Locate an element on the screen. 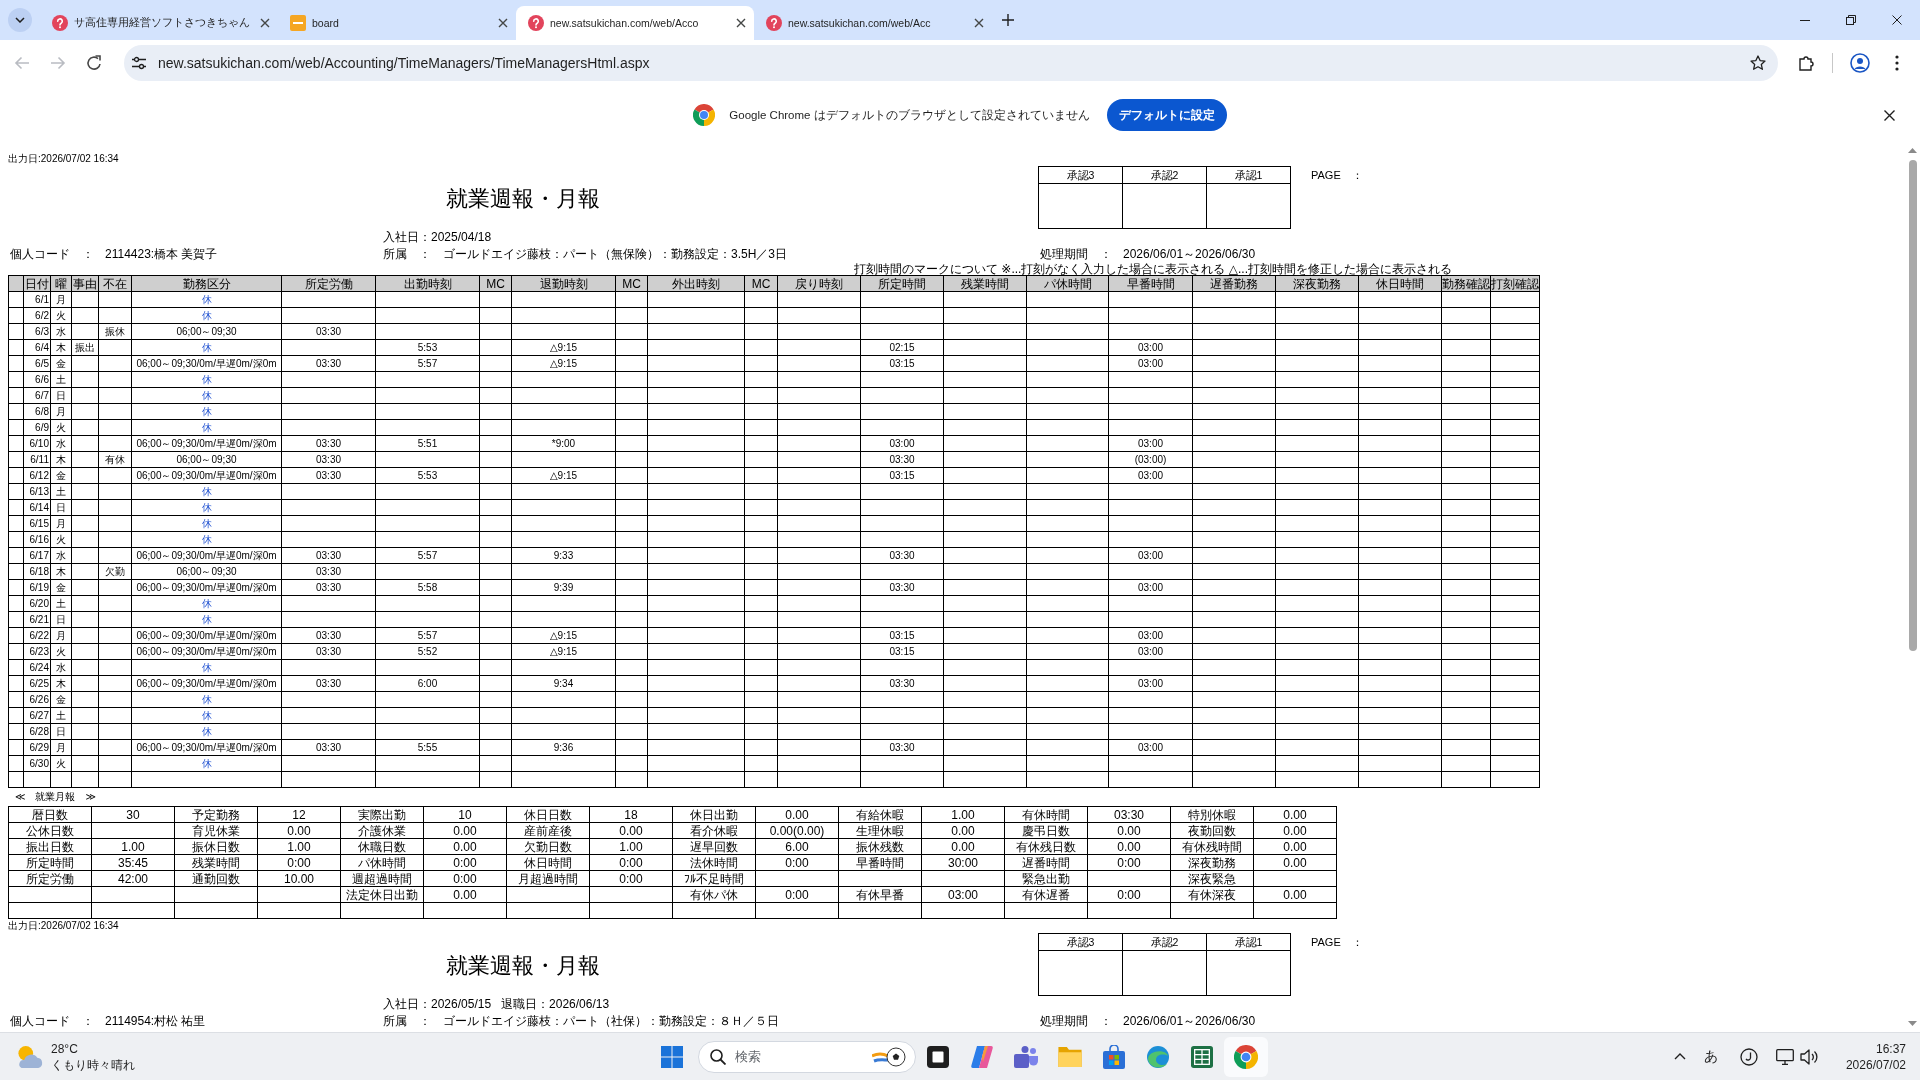 The image size is (1920, 1080). table-cell: 6/13 is located at coordinates (37, 491).